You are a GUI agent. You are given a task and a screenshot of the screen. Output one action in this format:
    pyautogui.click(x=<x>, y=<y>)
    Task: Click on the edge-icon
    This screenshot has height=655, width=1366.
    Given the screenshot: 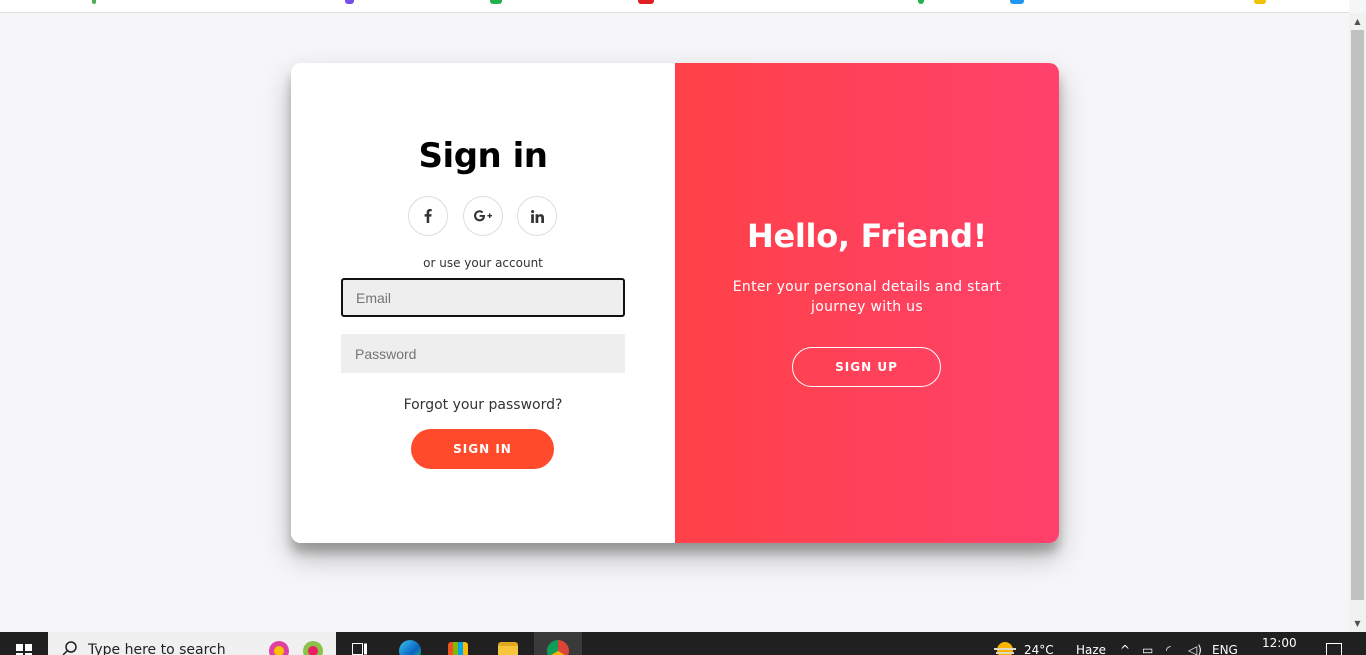 What is the action you would take?
    pyautogui.click(x=410, y=647)
    